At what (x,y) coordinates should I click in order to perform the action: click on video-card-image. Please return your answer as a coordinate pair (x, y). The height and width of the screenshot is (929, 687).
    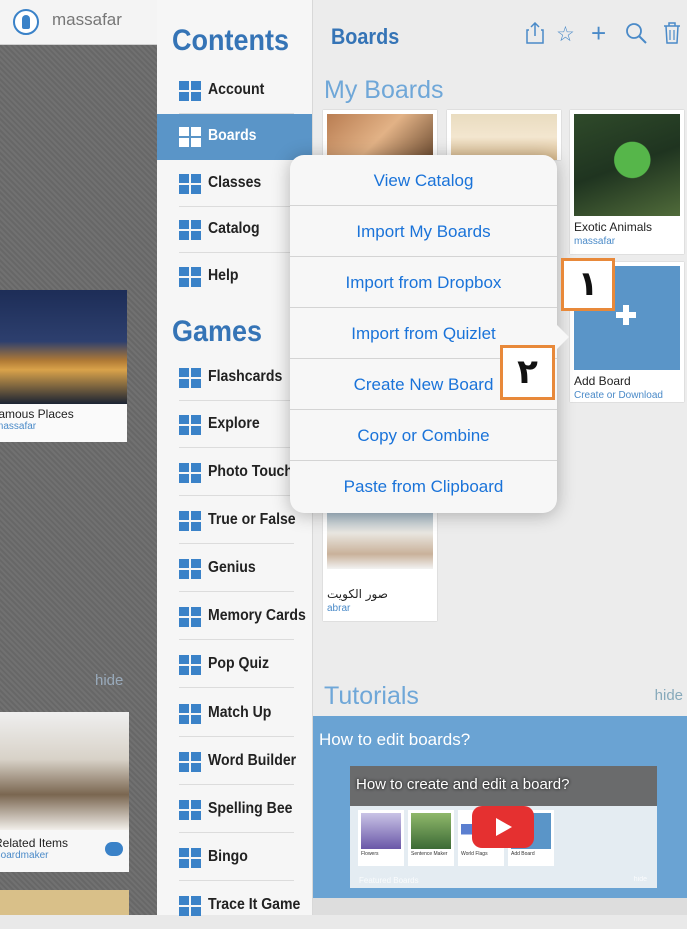
    Looking at the image, I should click on (381, 831).